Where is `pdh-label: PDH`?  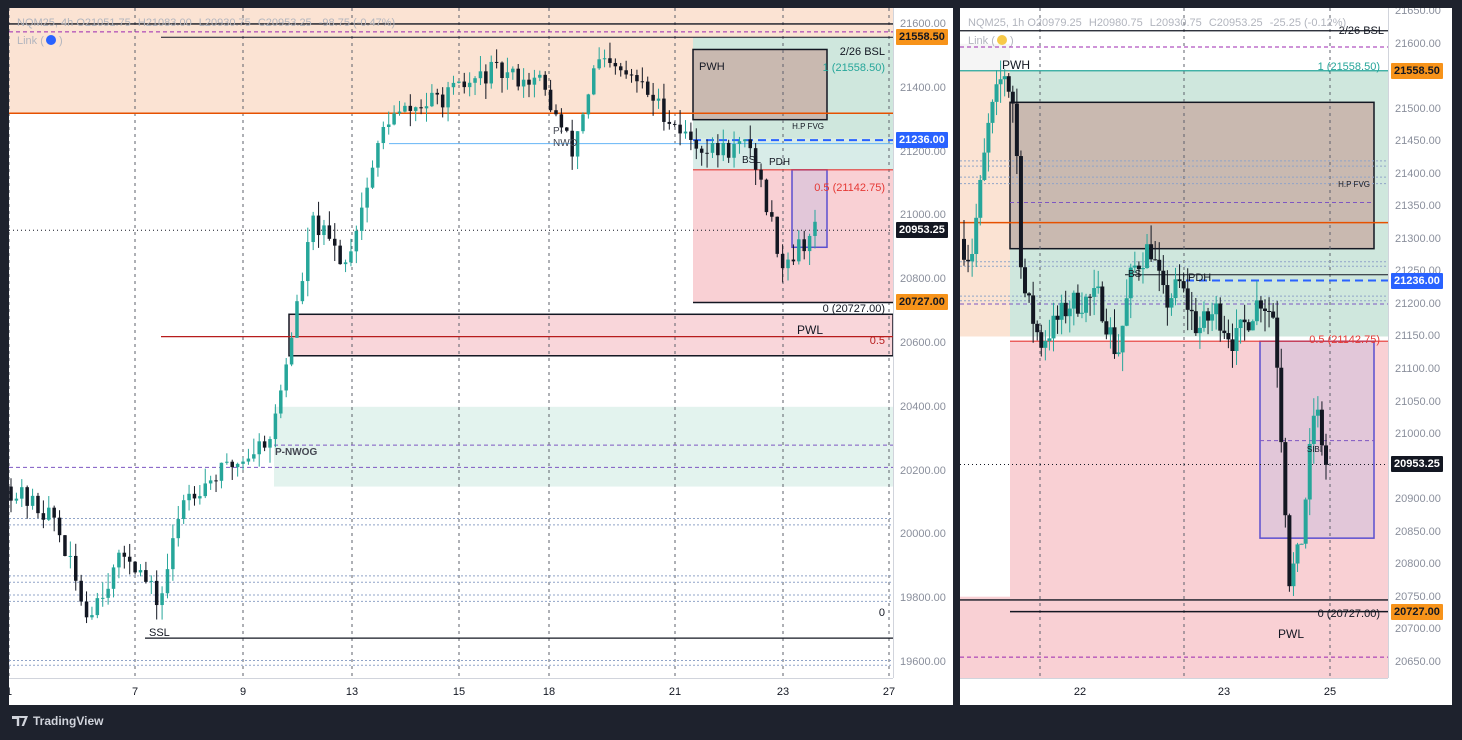
pdh-label: PDH is located at coordinates (779, 162).